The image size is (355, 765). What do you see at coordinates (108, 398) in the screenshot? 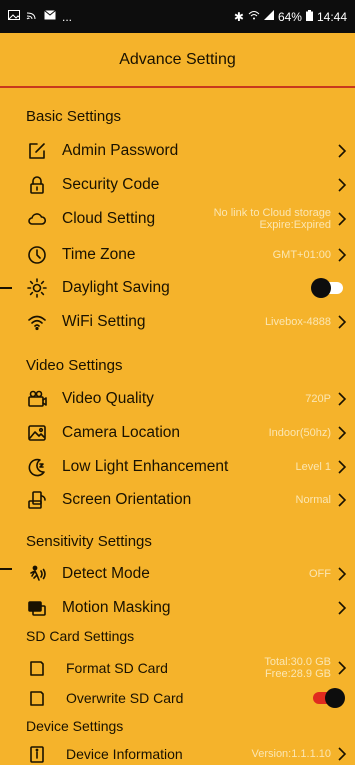
I see `video-quality-label: Video Quality` at bounding box center [108, 398].